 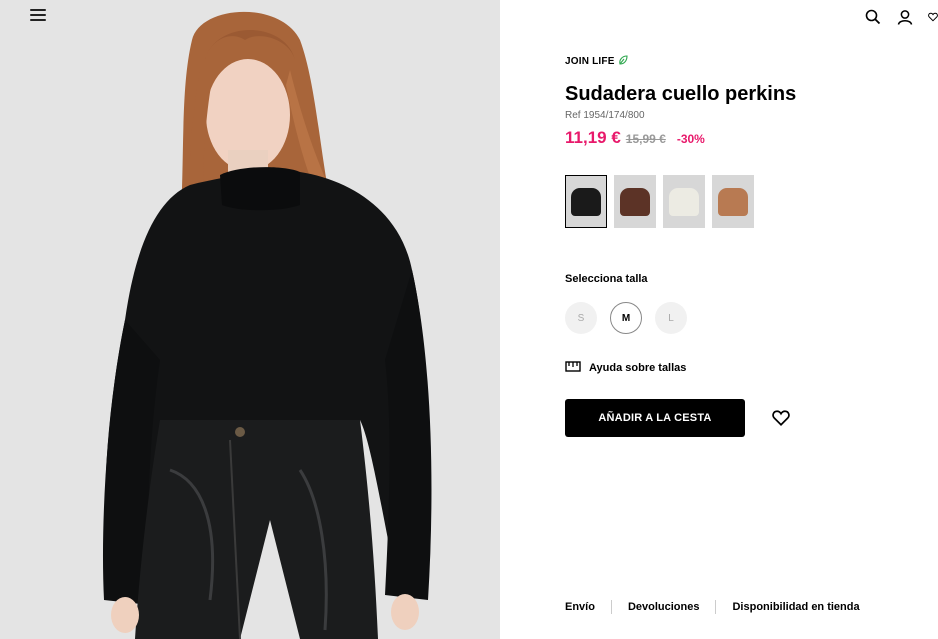 What do you see at coordinates (664, 607) in the screenshot?
I see `returns-link: Devoluciones` at bounding box center [664, 607].